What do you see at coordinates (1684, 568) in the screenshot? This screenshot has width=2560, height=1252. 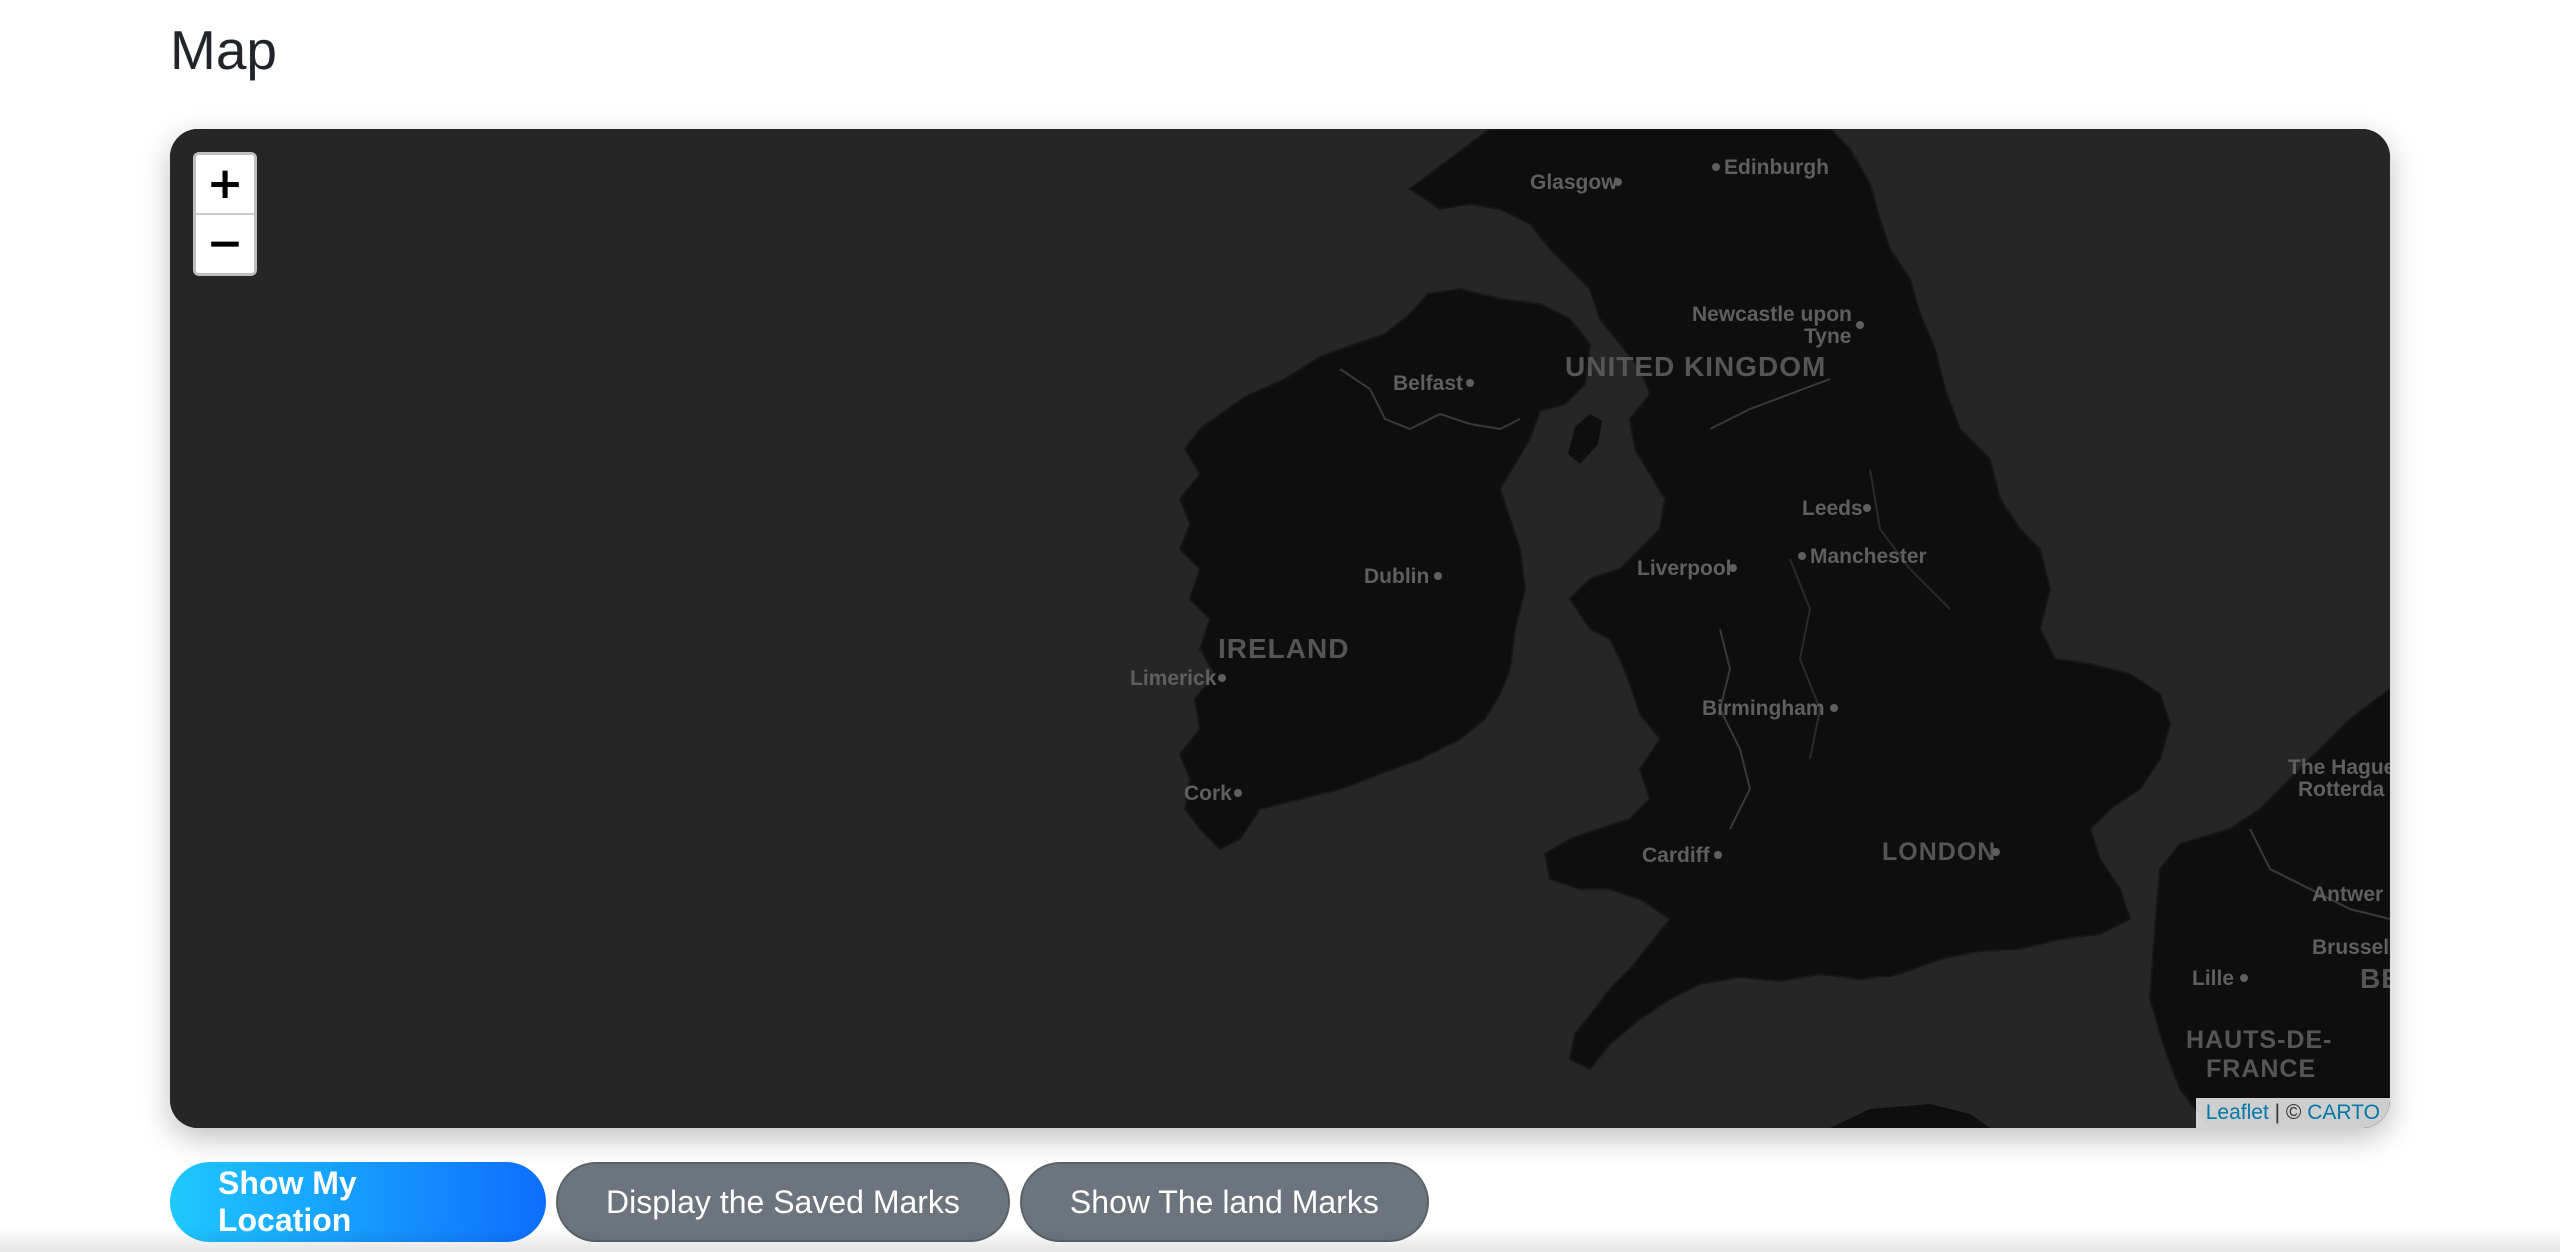 I see `city-label-liverpool: Liverpool` at bounding box center [1684, 568].